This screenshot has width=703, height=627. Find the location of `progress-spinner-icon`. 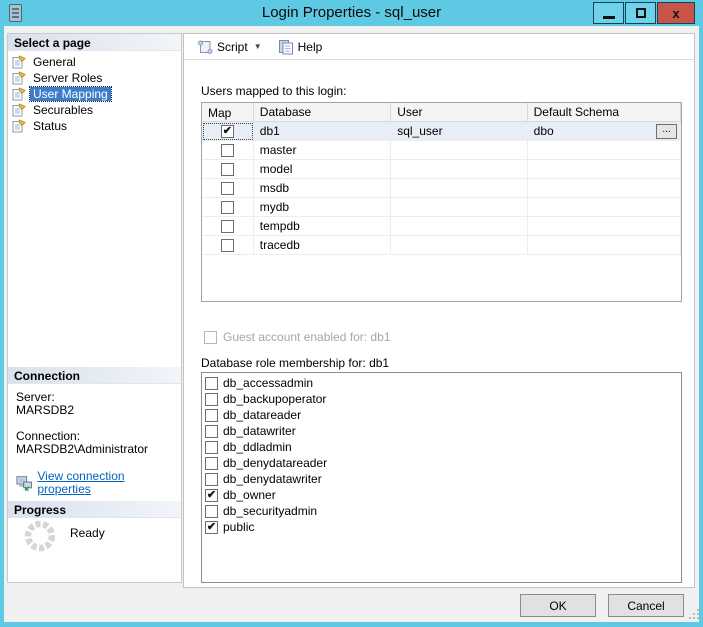

progress-spinner-icon is located at coordinates (40, 536).